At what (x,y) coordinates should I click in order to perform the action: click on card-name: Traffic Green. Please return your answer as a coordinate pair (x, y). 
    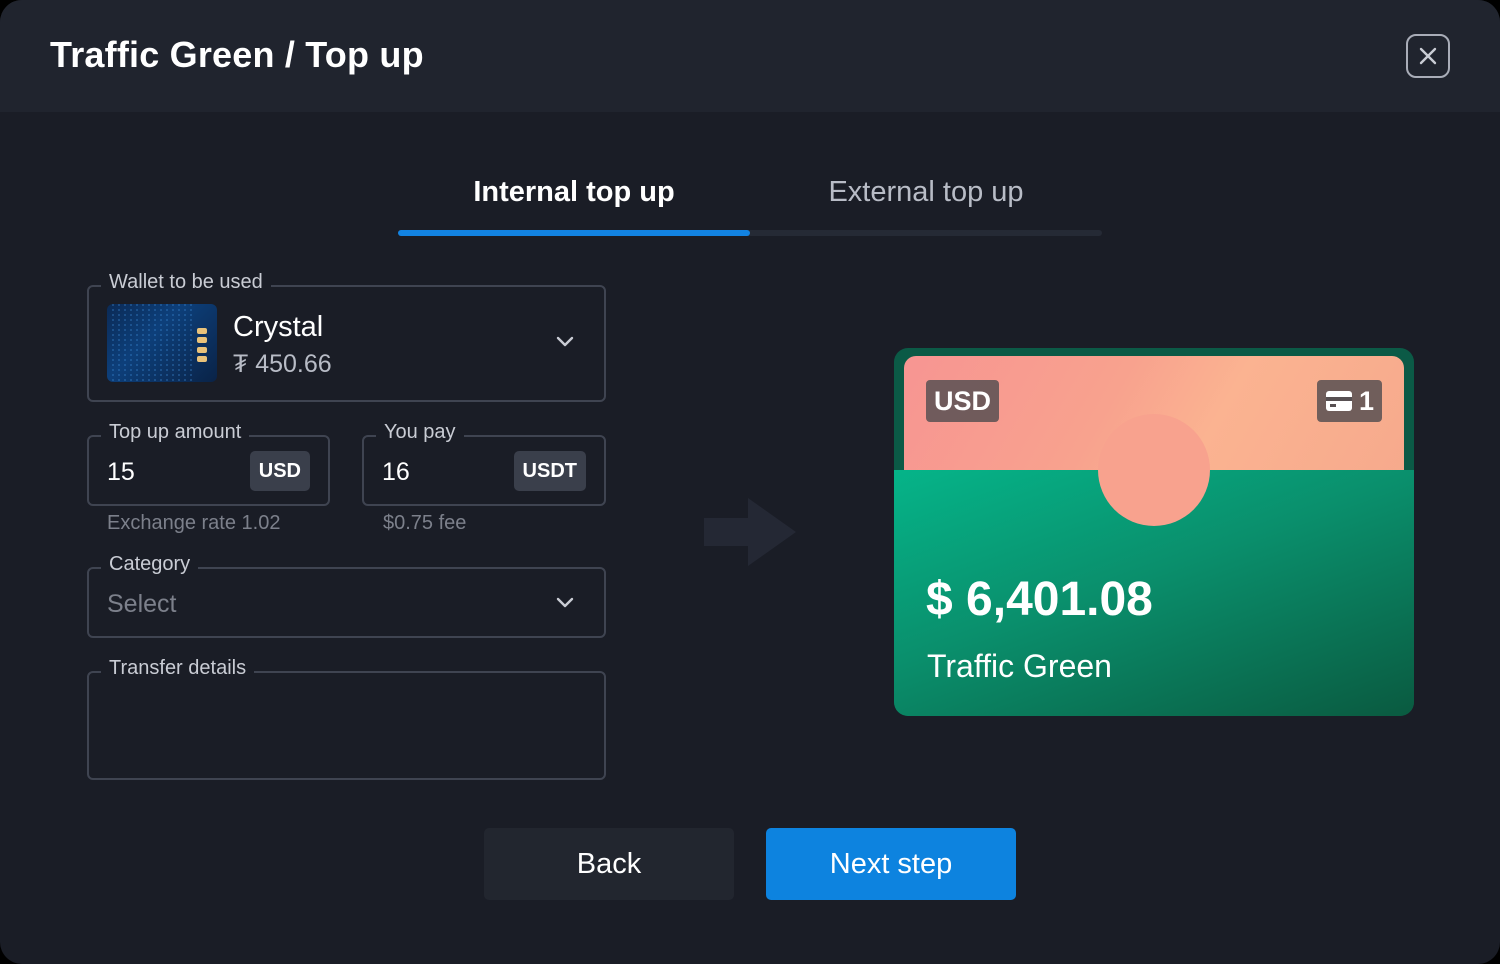
    Looking at the image, I should click on (1019, 666).